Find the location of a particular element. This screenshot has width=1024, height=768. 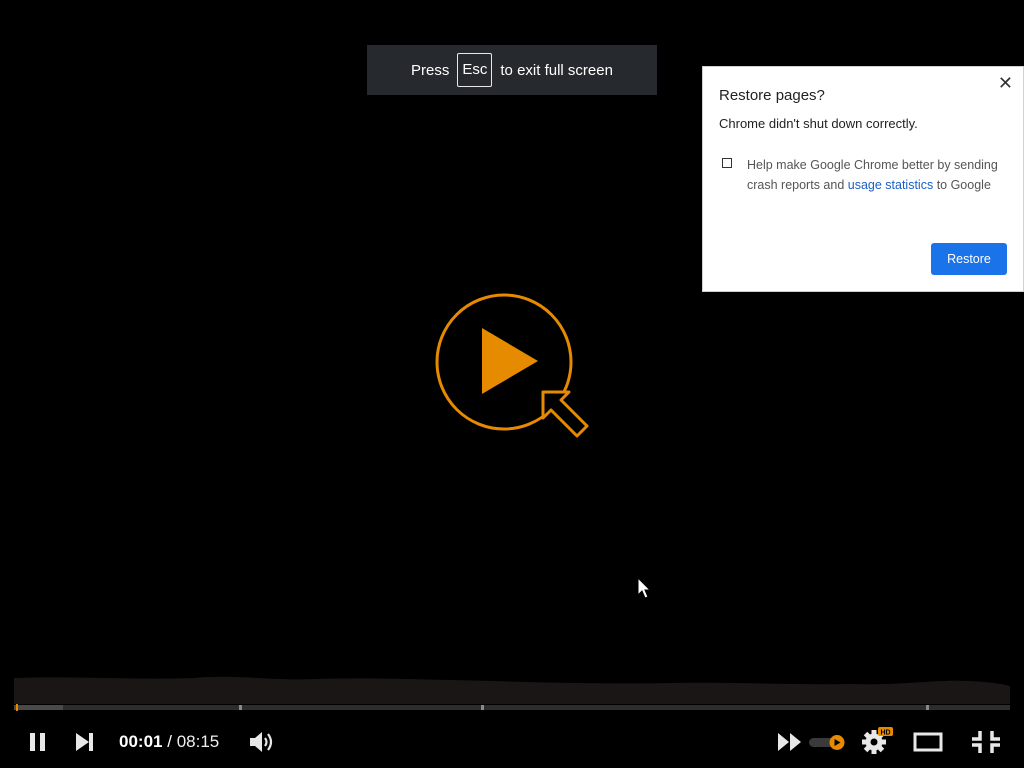

notice-prefix: Press is located at coordinates (430, 70).